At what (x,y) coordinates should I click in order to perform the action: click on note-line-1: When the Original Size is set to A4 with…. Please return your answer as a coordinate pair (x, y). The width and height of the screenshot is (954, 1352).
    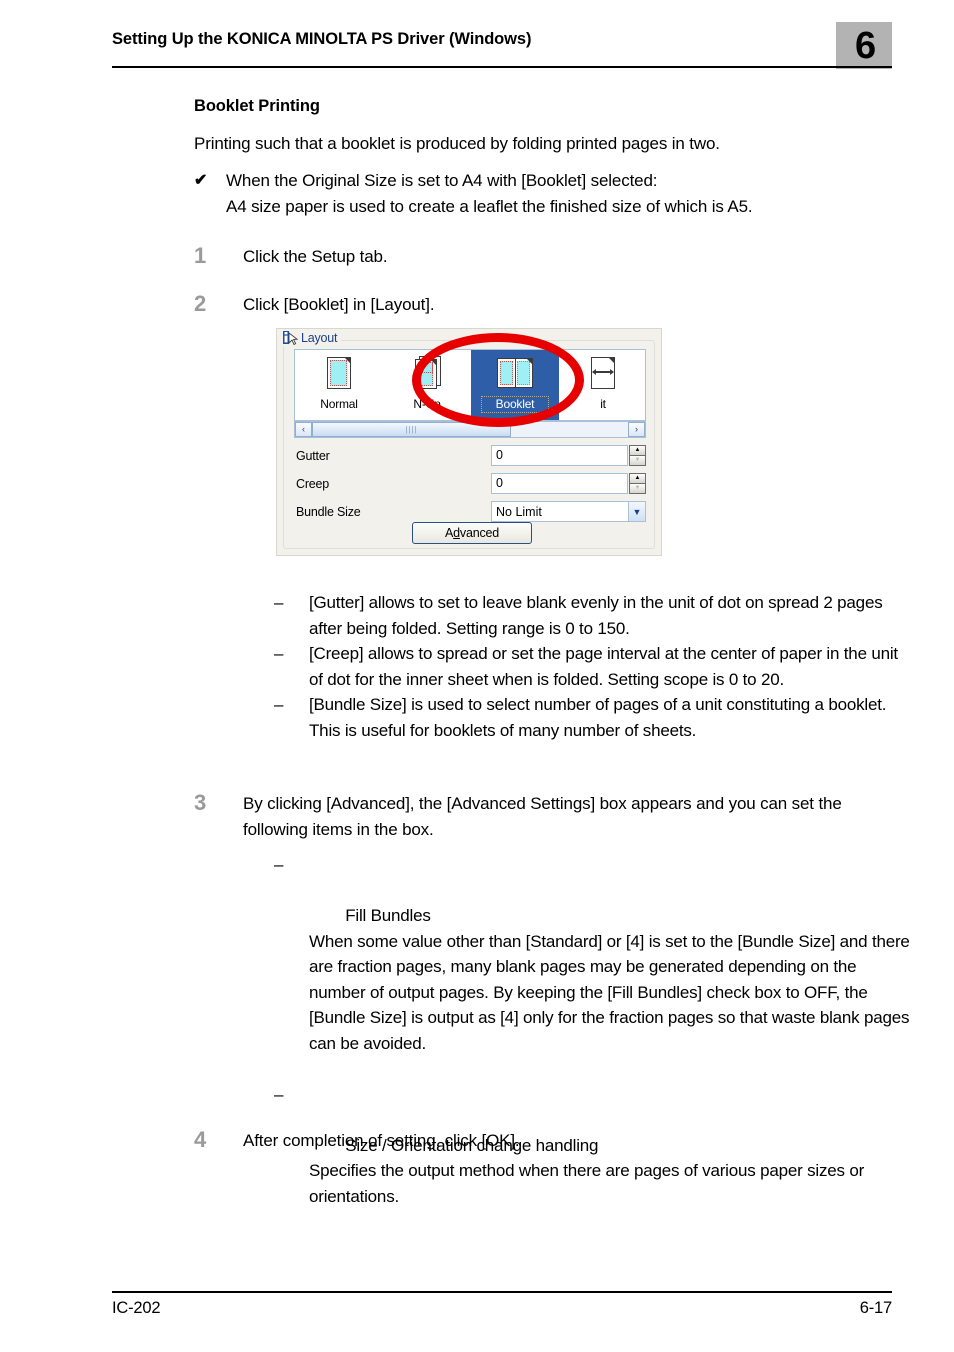
    Looking at the image, I should click on (442, 180).